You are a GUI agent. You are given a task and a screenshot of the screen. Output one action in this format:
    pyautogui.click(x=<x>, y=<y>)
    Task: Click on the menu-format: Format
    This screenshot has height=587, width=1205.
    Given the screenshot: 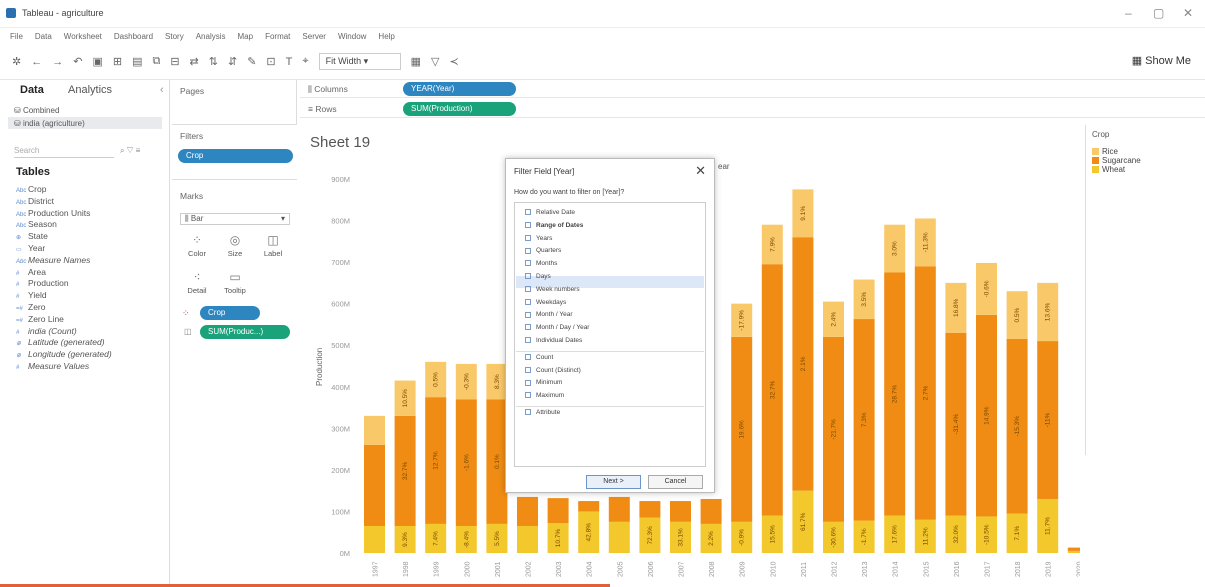 What is the action you would take?
    pyautogui.click(x=277, y=36)
    